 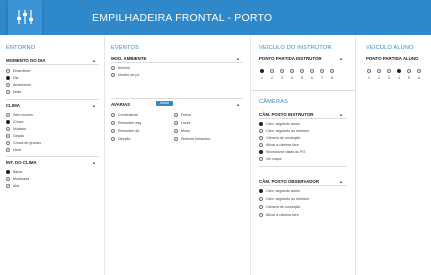 I want to click on eventos-title: EVENTOS, so click(x=125, y=48).